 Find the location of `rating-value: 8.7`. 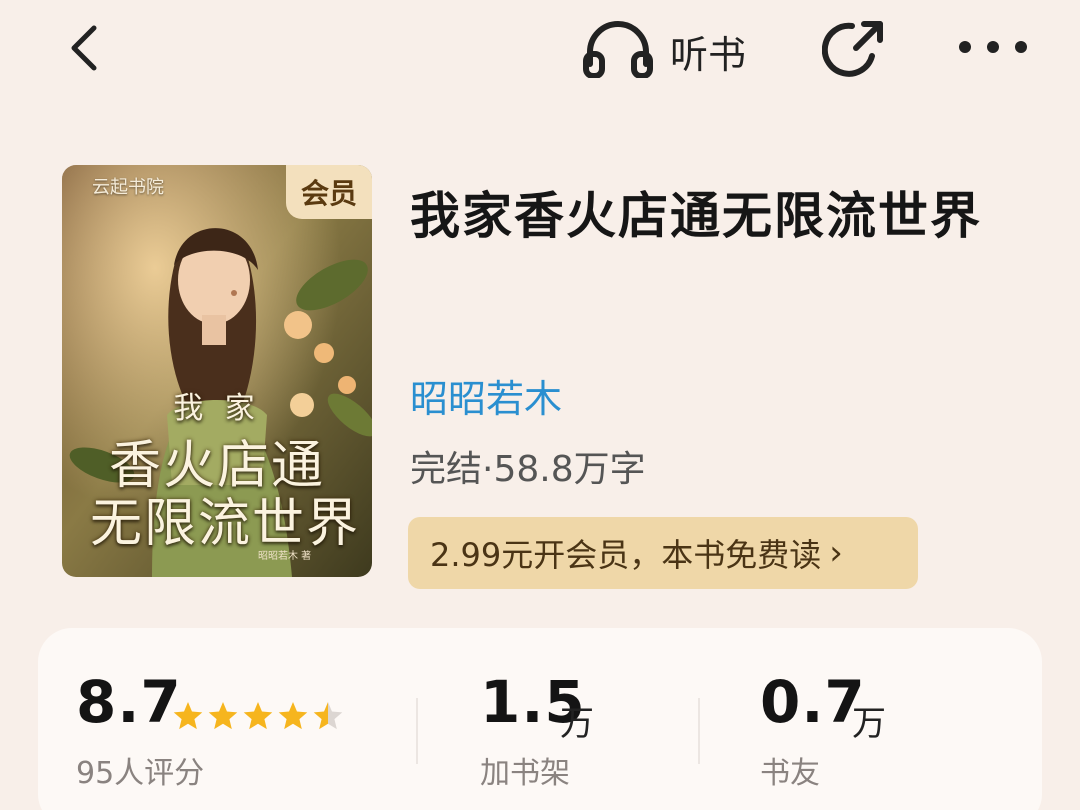

rating-value: 8.7 is located at coordinates (129, 702).